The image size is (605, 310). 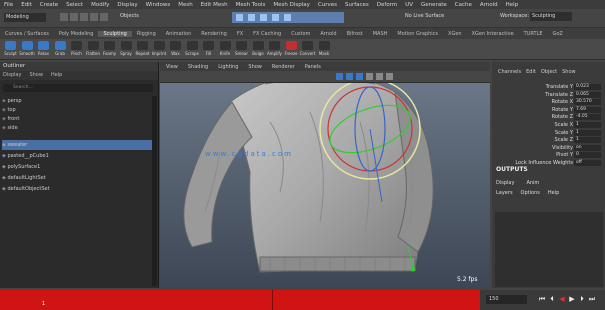 I want to click on shelf-tab: Rigging, so click(x=146, y=34).